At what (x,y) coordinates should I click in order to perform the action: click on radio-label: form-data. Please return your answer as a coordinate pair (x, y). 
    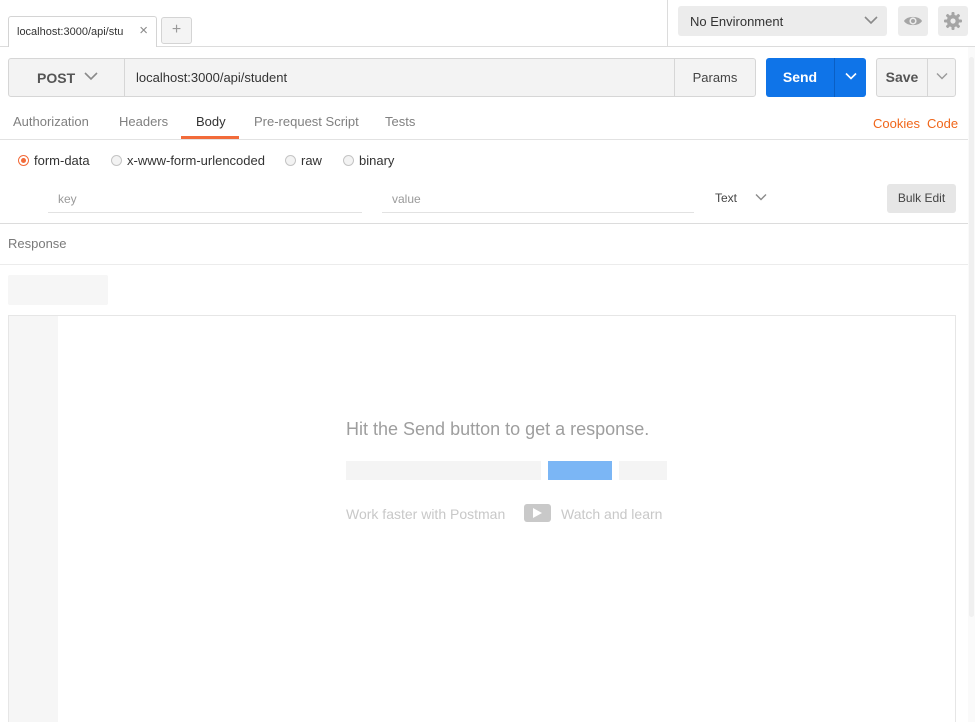
    Looking at the image, I should click on (62, 160).